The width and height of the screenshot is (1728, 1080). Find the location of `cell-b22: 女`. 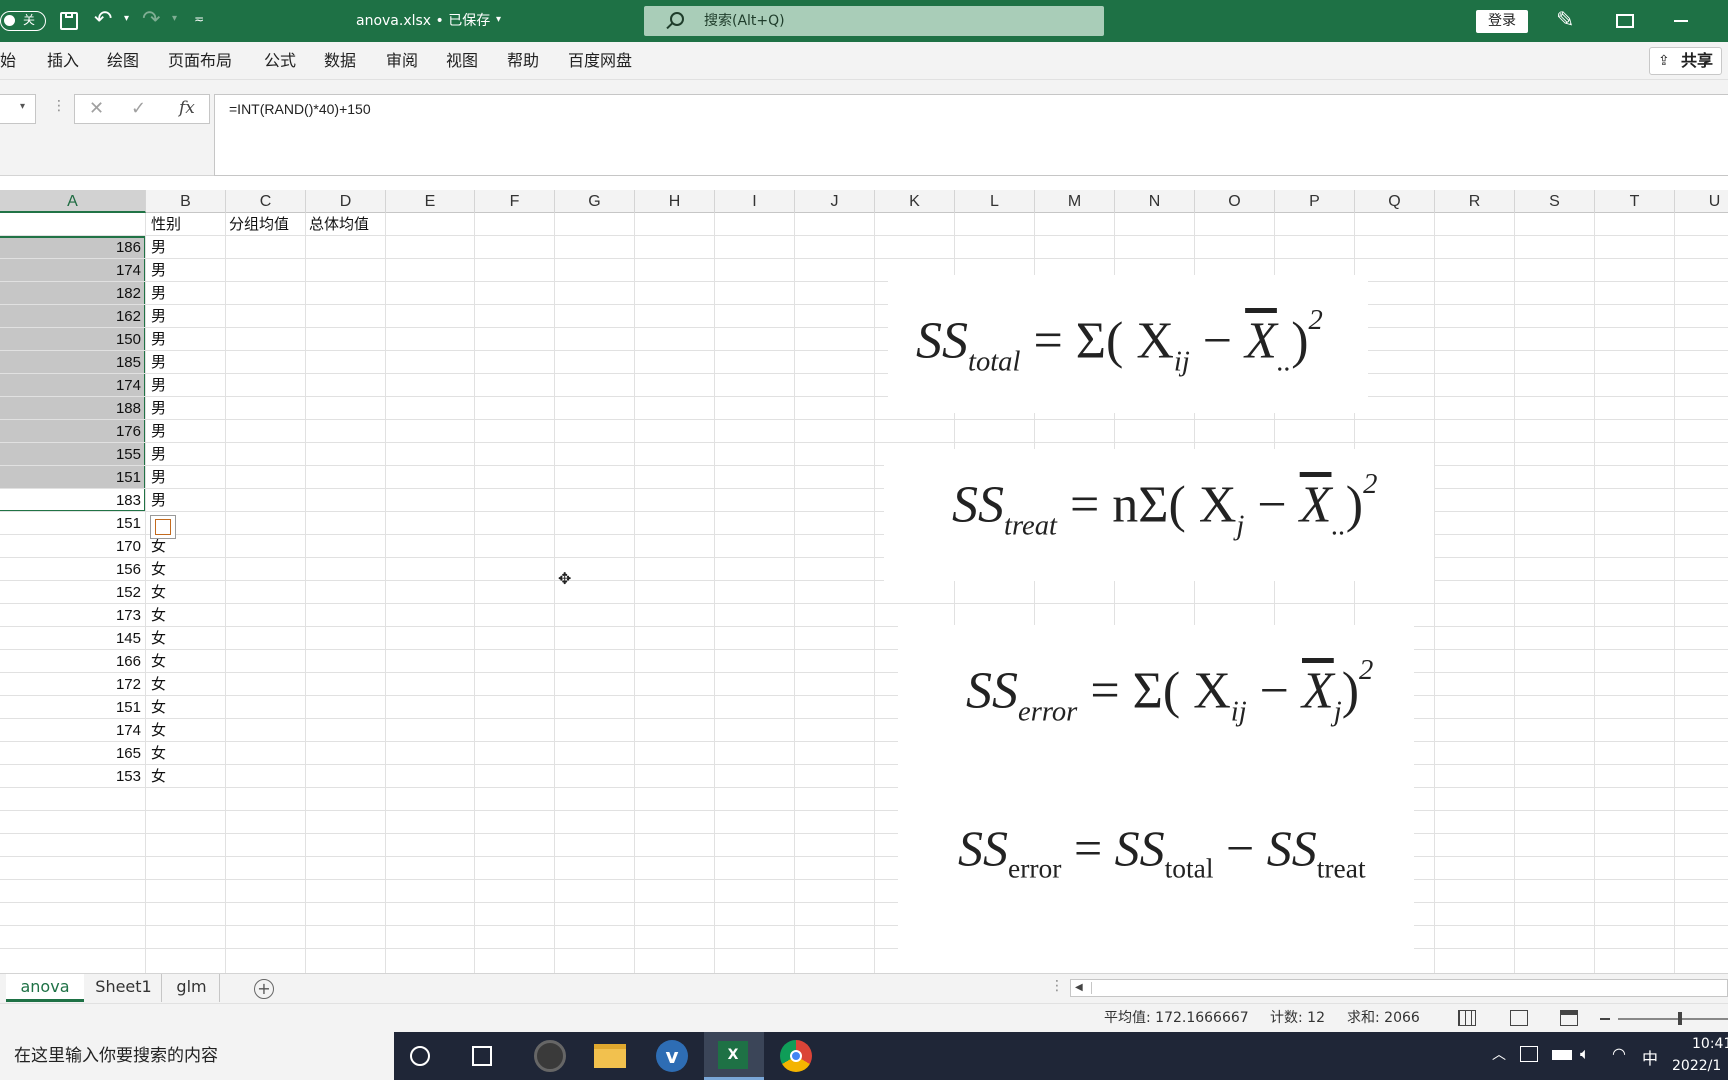

cell-b22: 女 is located at coordinates (158, 707).